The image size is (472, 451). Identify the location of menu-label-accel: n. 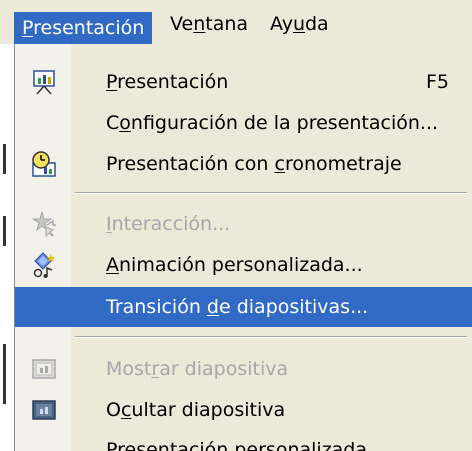
(199, 24).